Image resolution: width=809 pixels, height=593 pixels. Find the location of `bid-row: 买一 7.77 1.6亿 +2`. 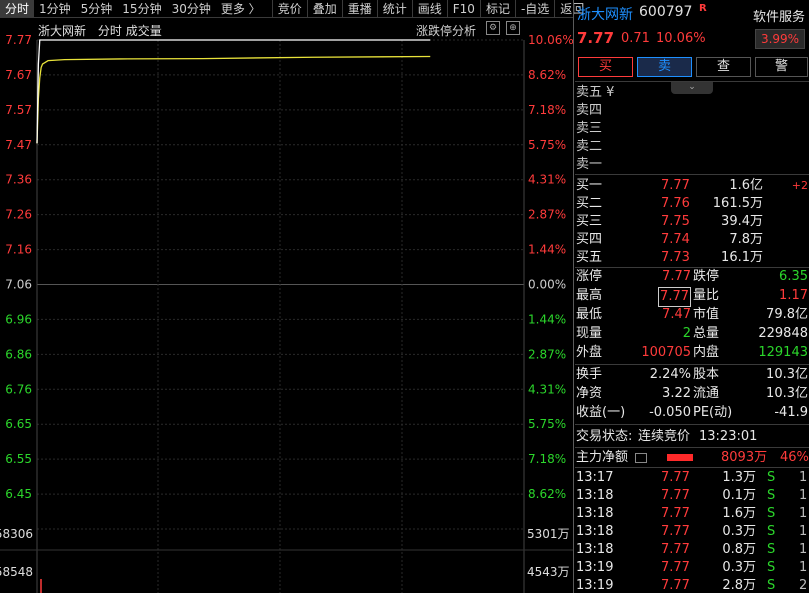

bid-row: 买一 7.77 1.6亿 +2 is located at coordinates (692, 186).